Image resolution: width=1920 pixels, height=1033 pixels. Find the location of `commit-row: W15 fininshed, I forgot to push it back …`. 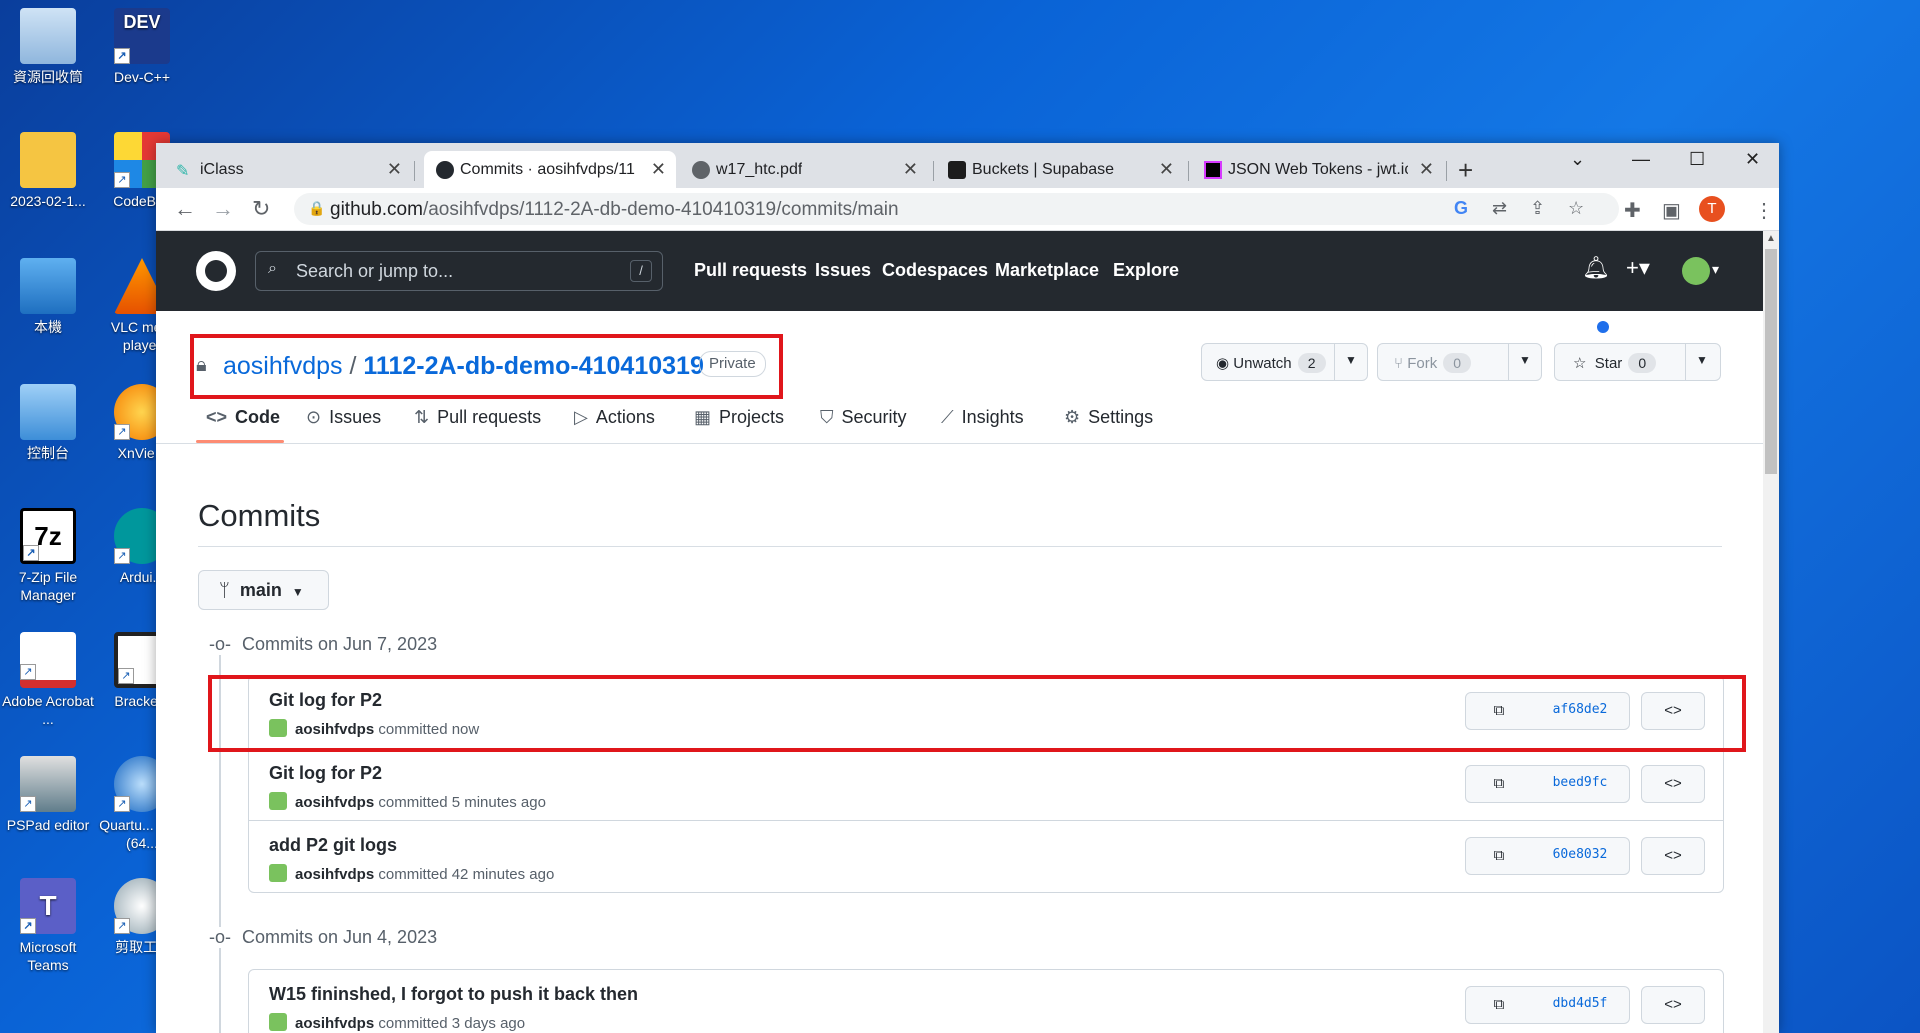

commit-row: W15 fininshed, I forgot to push it back … is located at coordinates (986, 1001).